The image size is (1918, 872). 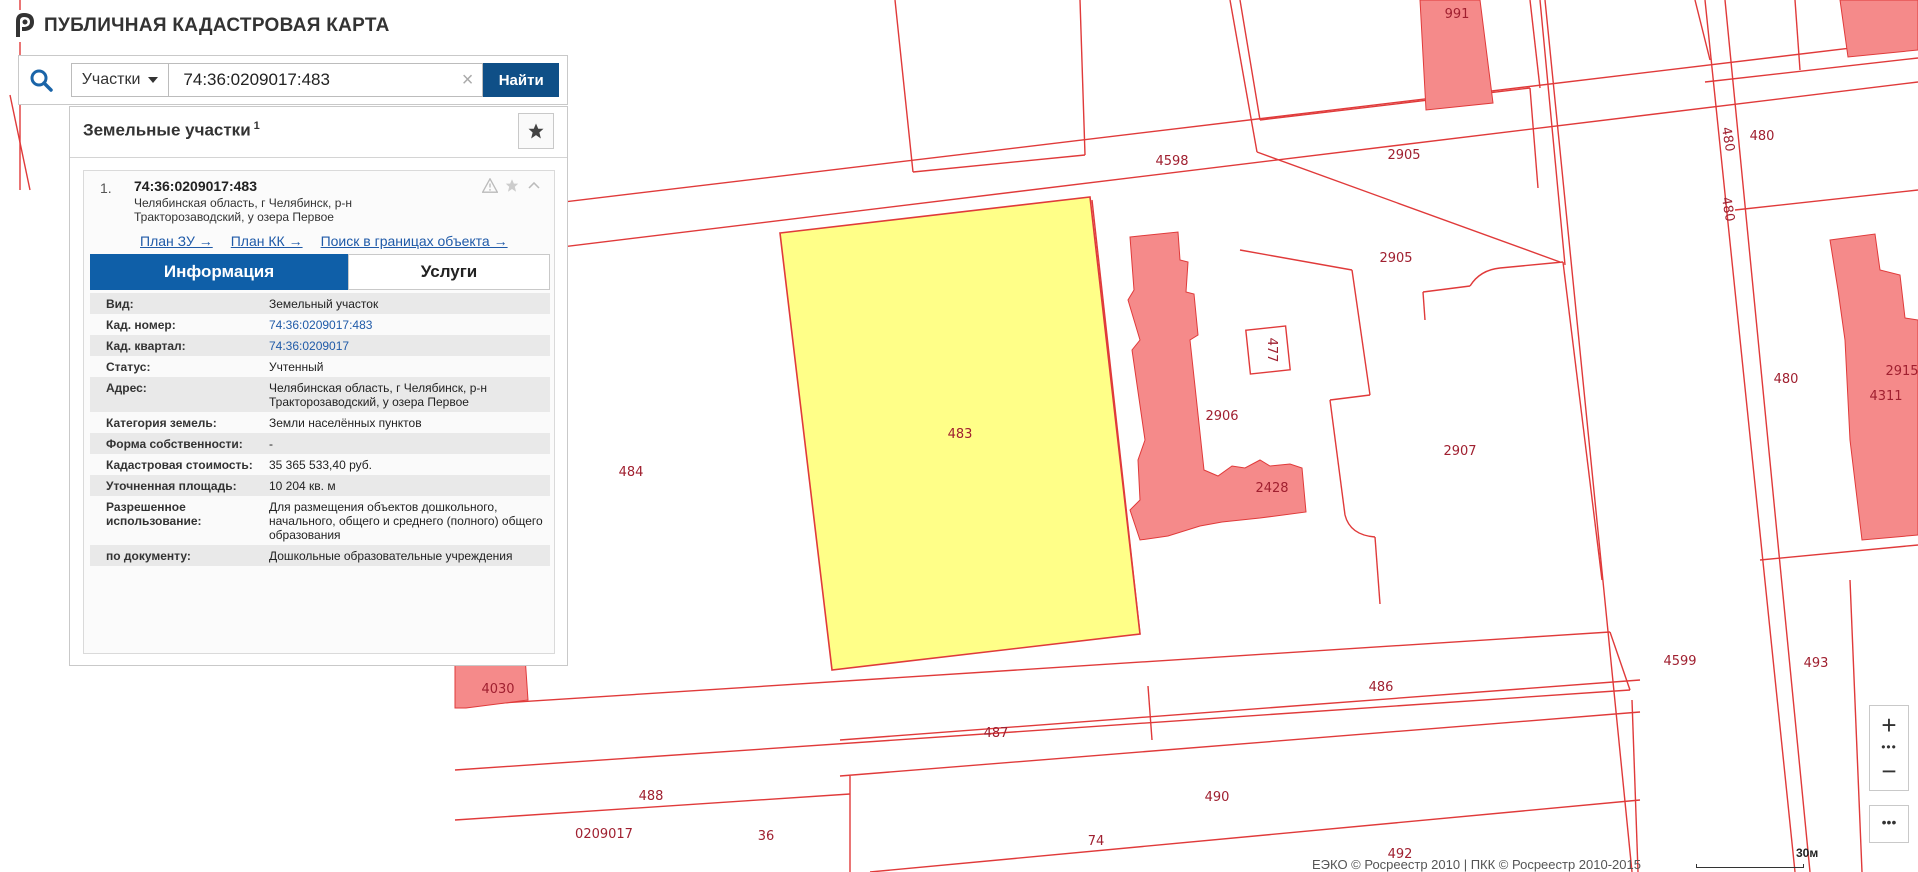 What do you see at coordinates (604, 834) in the screenshot?
I see `map-label: 0209017` at bounding box center [604, 834].